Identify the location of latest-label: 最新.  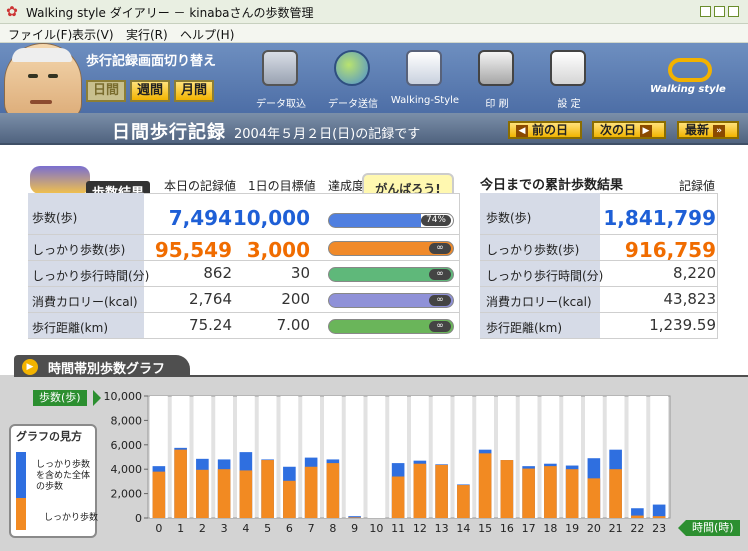
(697, 130).